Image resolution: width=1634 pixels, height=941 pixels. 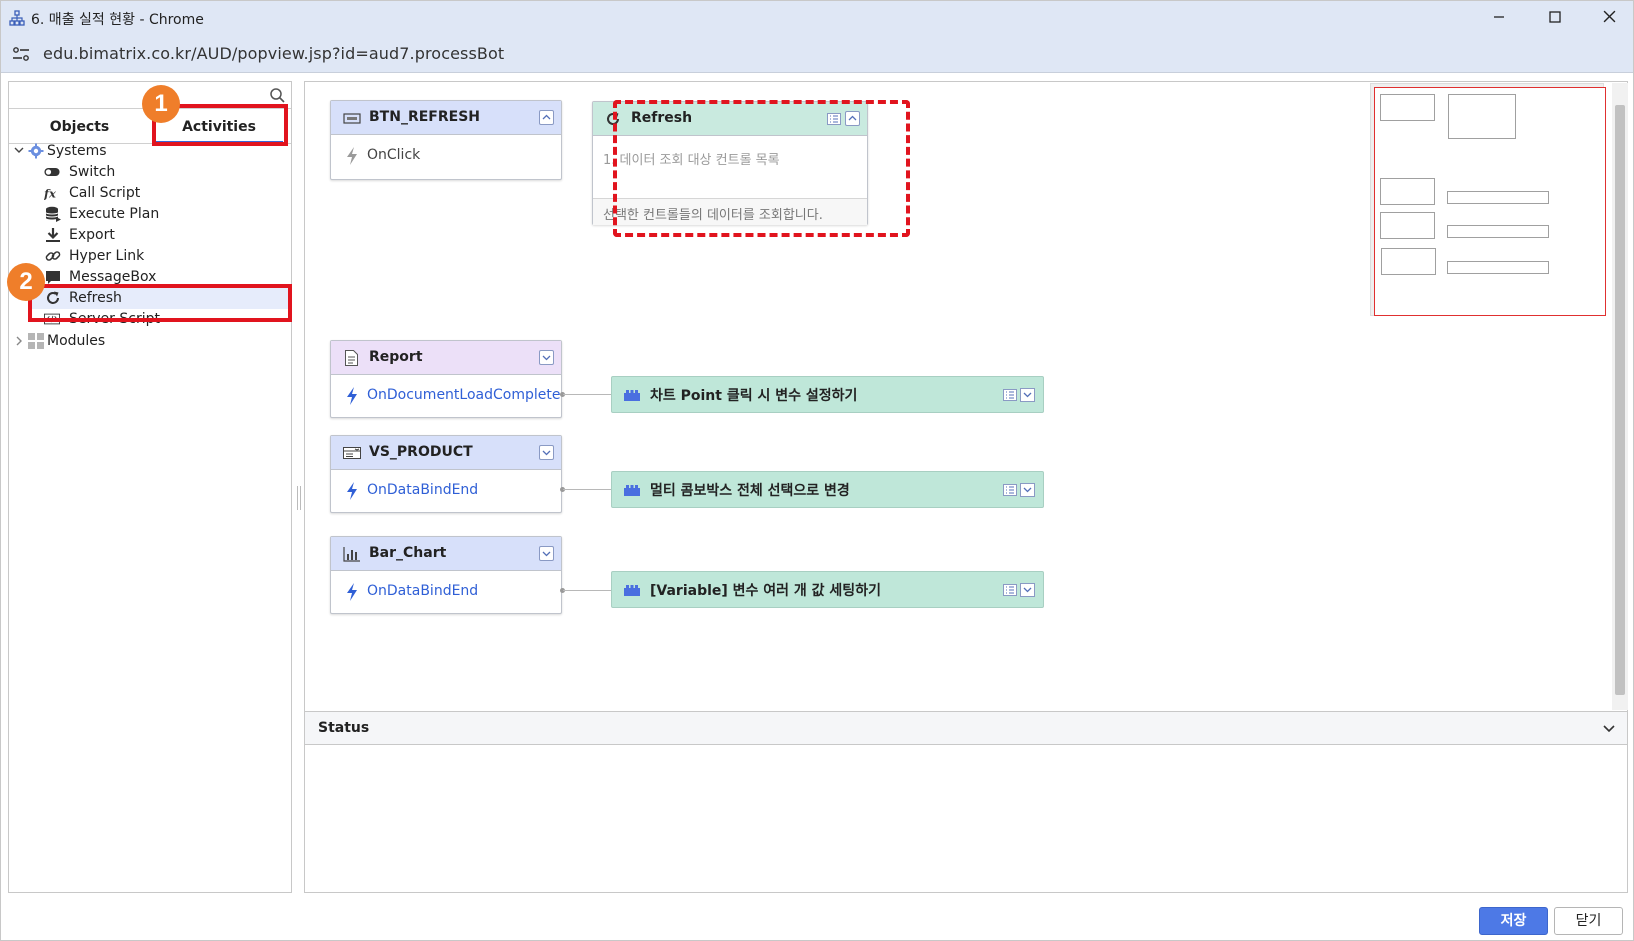 I want to click on highlight-refresh-item, so click(x=160, y=303).